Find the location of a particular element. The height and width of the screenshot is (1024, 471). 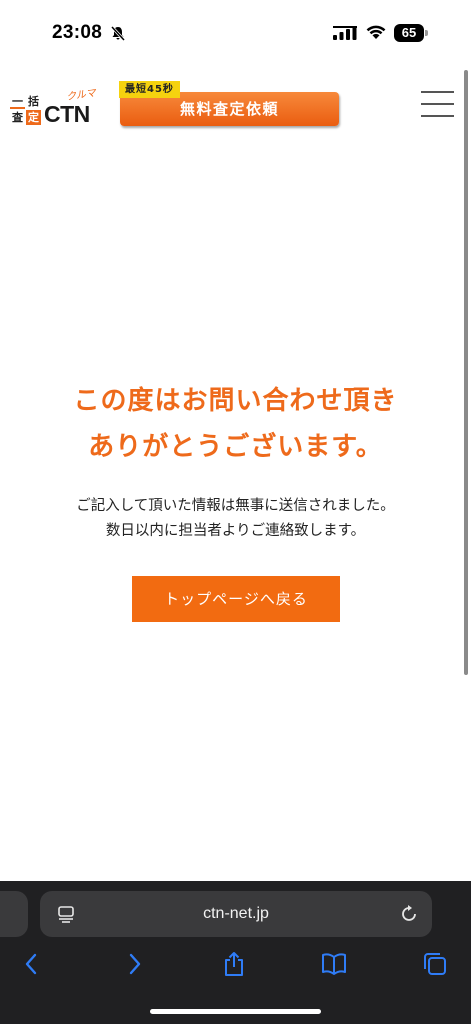

site-header: 一 括 査 定 CTN クルマ 最短45秒 無料査定依頼 is located at coordinates (235, 105).